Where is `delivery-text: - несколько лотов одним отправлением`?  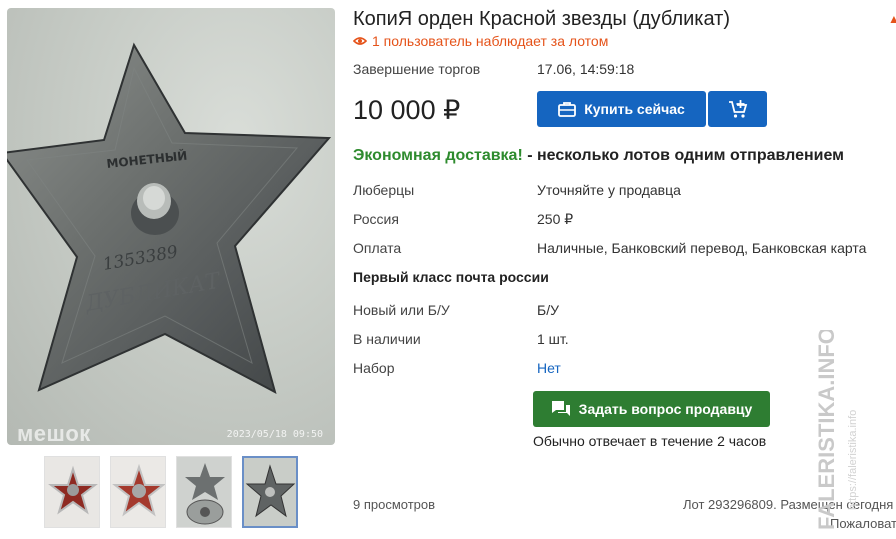 delivery-text: - несколько лотов одним отправлением is located at coordinates (683, 155).